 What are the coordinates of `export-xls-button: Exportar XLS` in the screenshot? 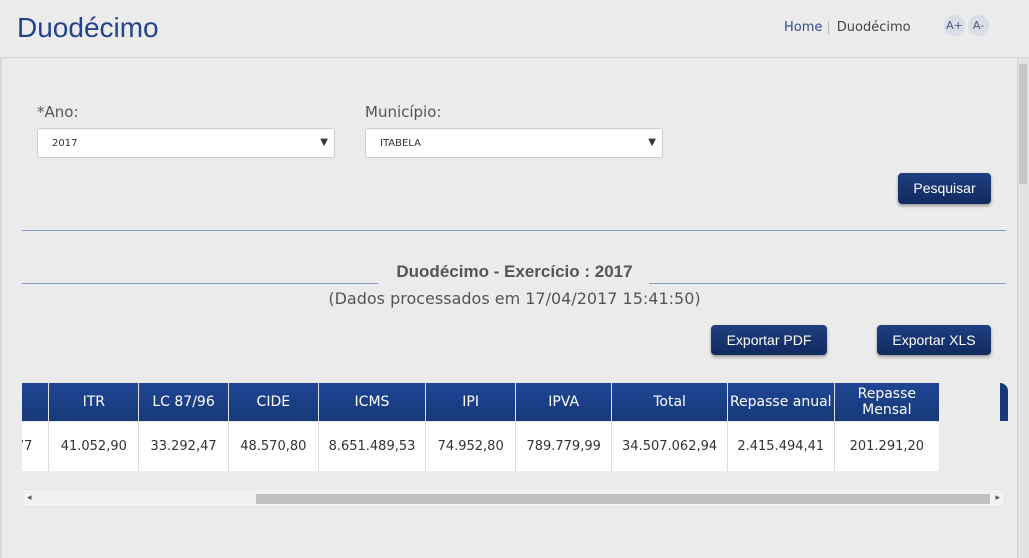 It's located at (934, 340).